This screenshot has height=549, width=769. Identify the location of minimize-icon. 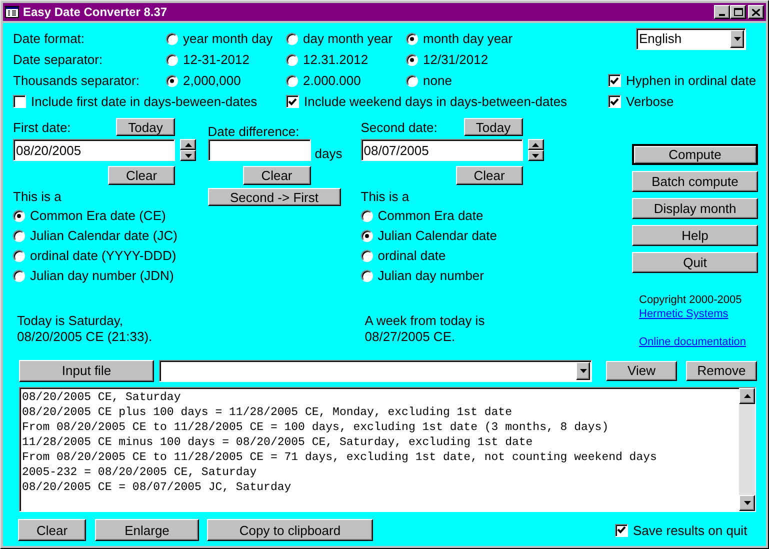
(722, 15).